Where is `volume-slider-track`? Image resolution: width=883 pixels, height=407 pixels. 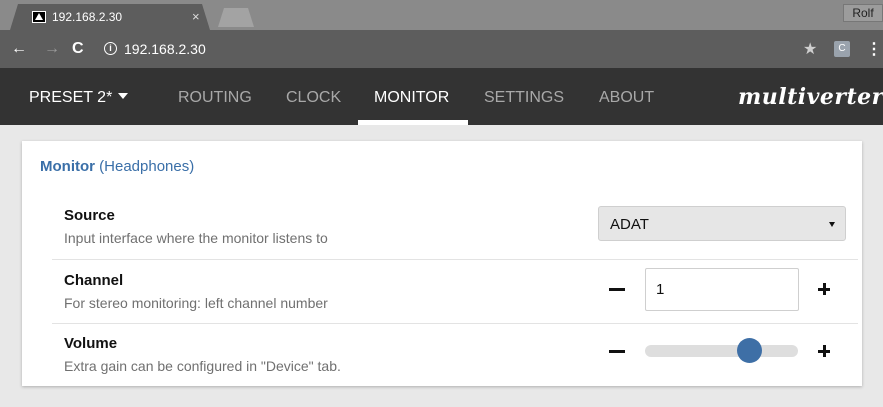
volume-slider-track is located at coordinates (721, 351).